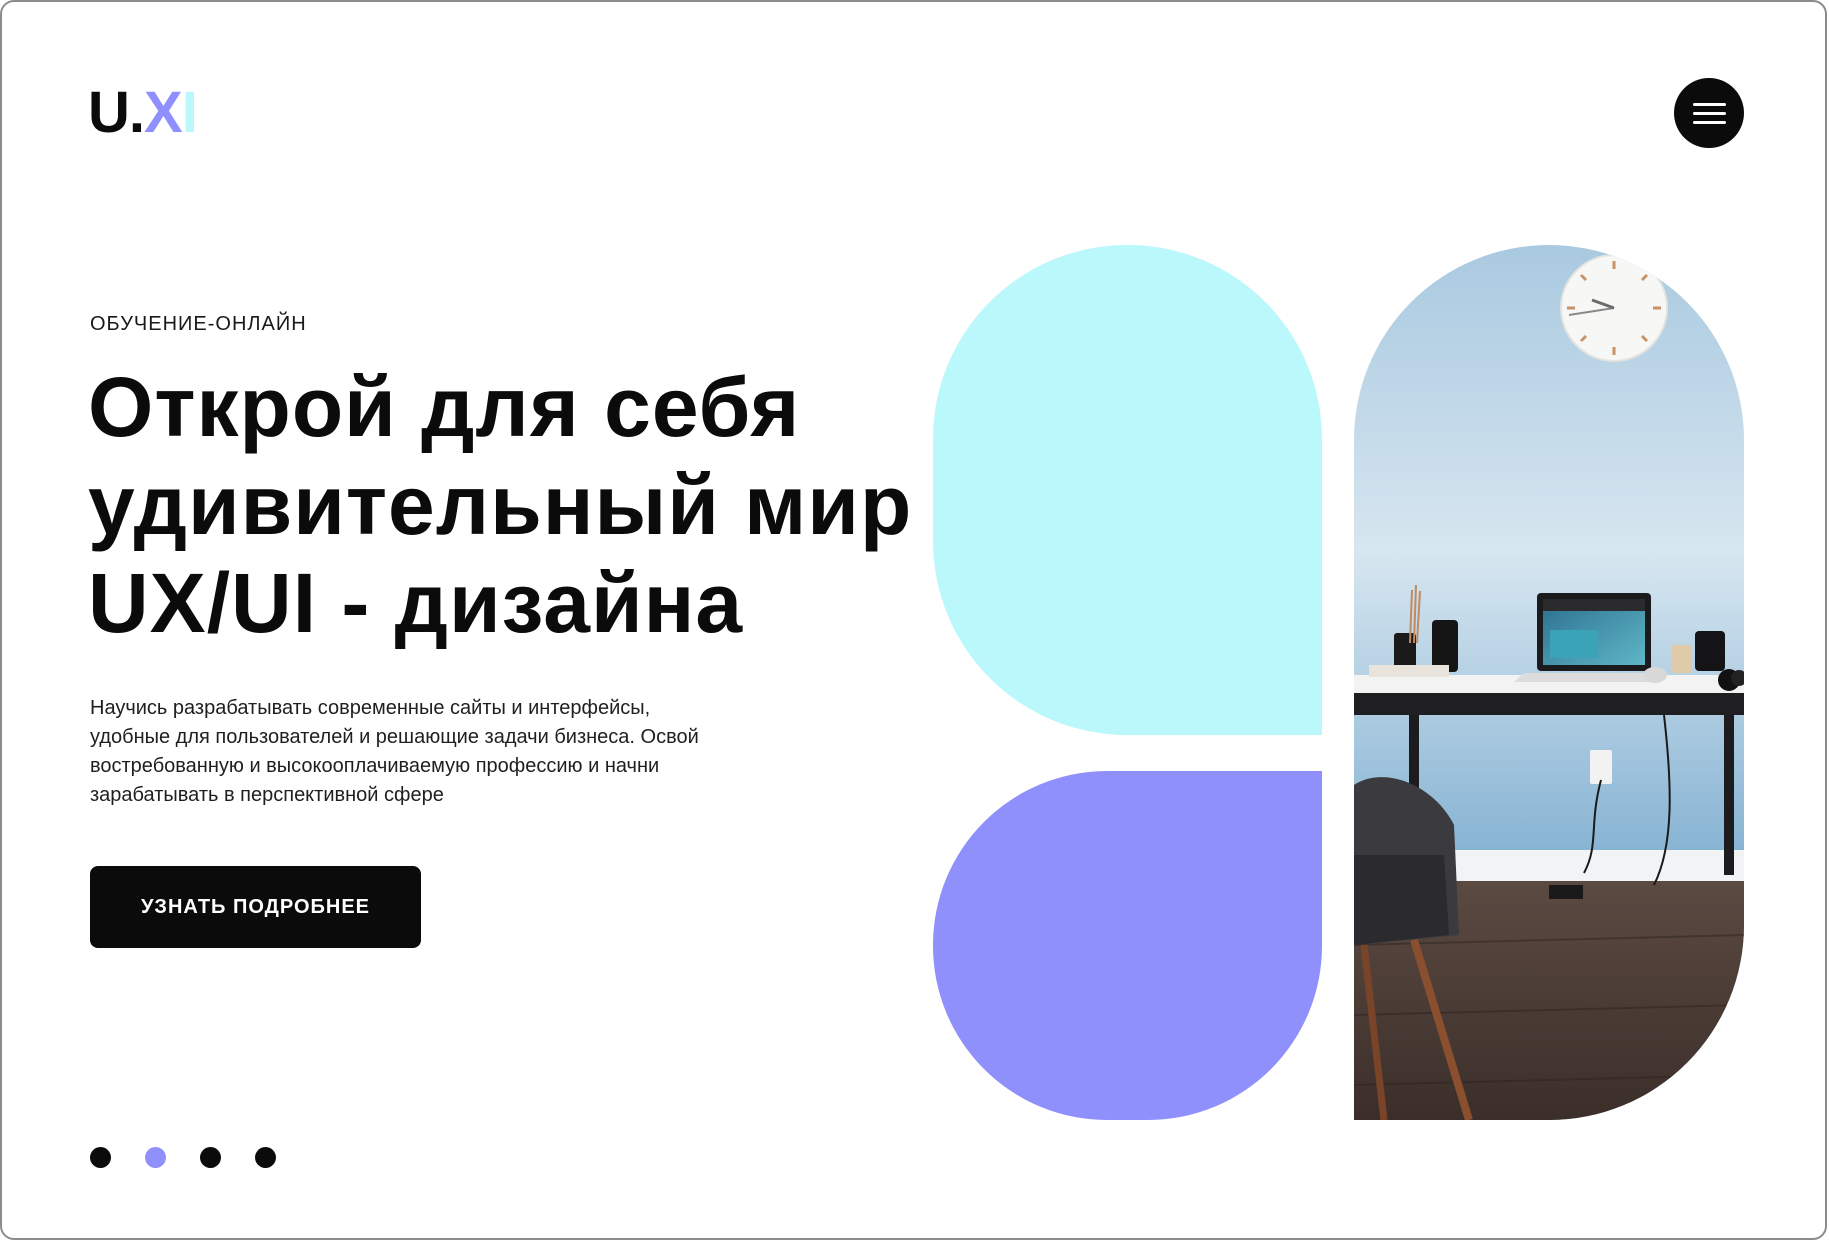 This screenshot has width=1829, height=1242. I want to click on logo-part-u: U., so click(116, 112).